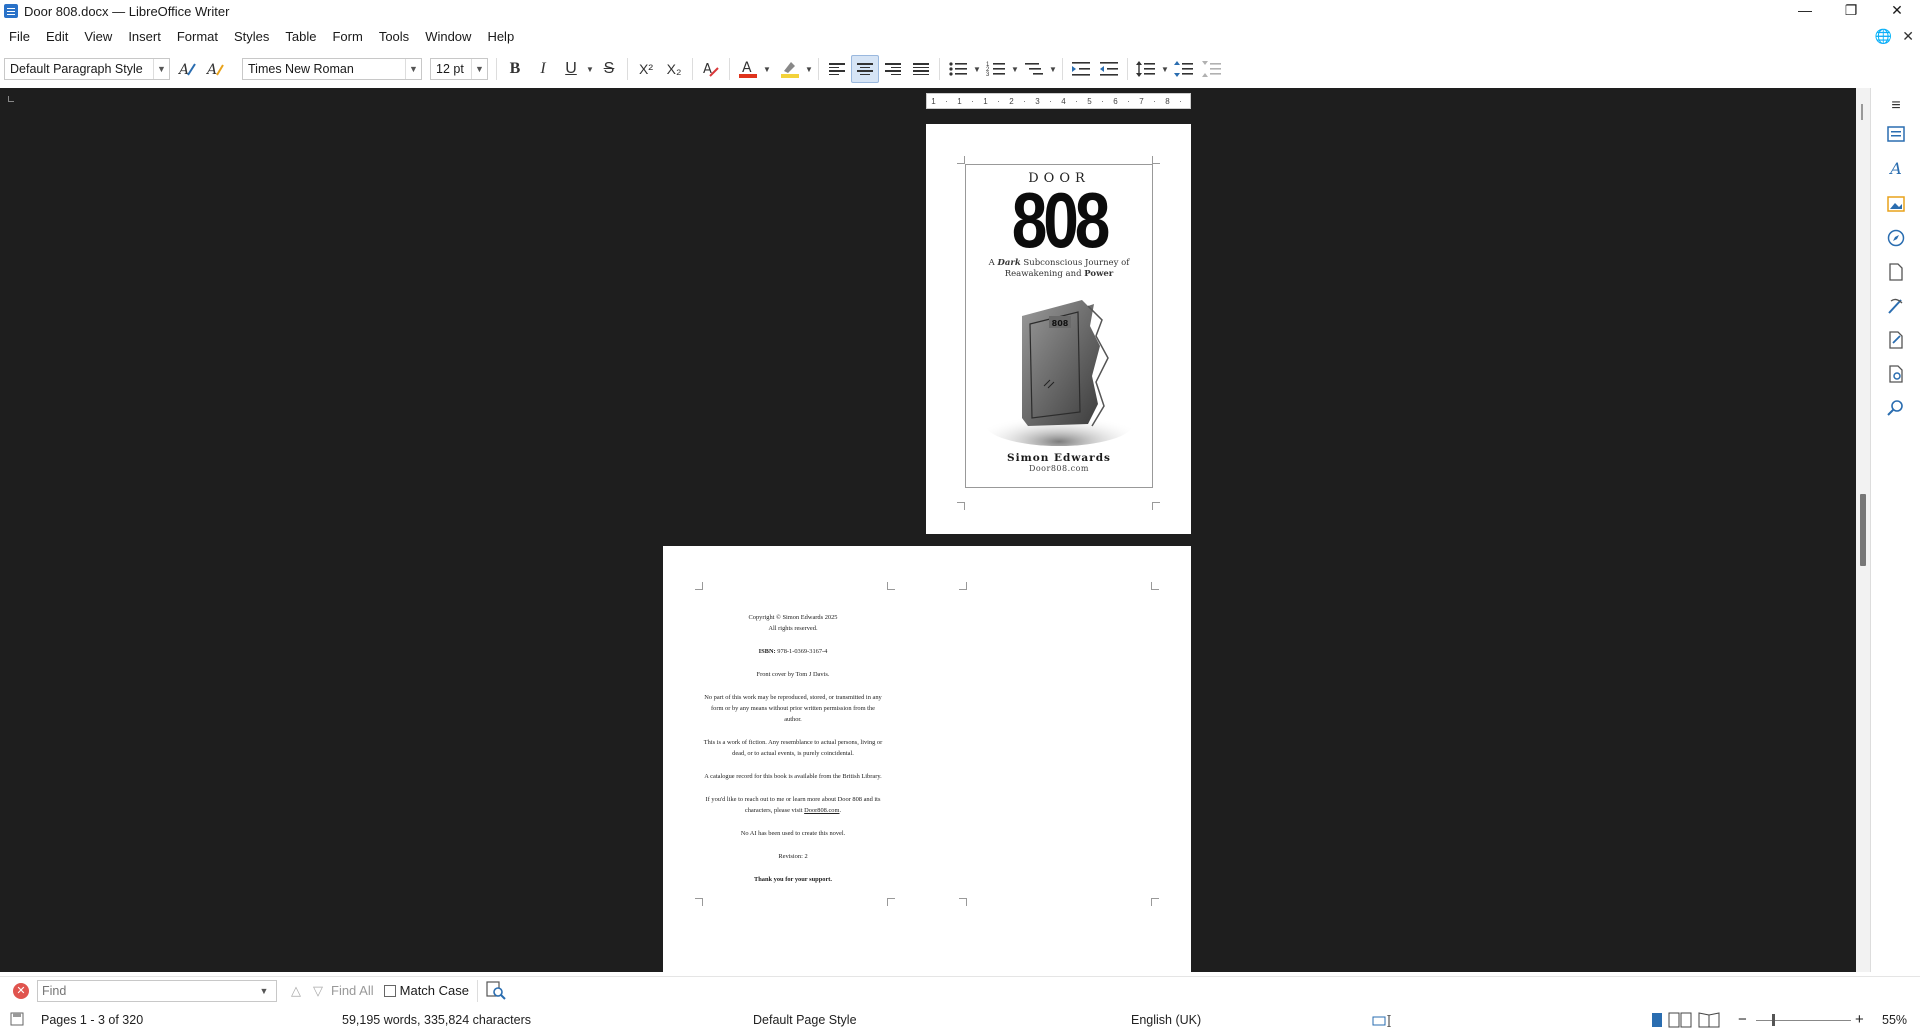  What do you see at coordinates (459, 69) in the screenshot?
I see `font-size-combo: 12 pt ▼` at bounding box center [459, 69].